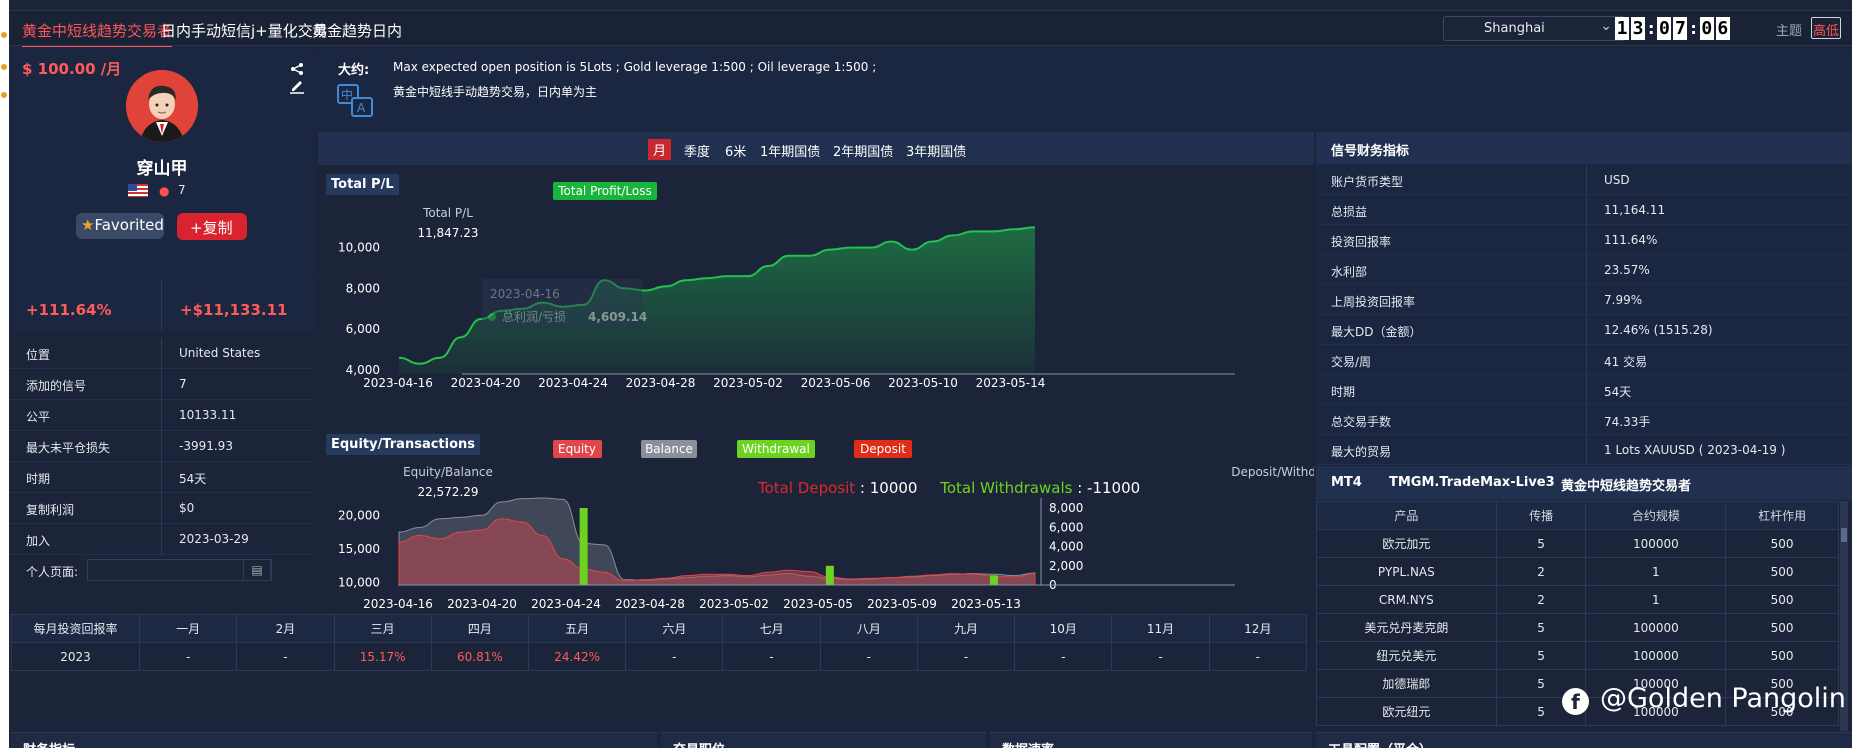 The image size is (1852, 748). What do you see at coordinates (1534, 28) in the screenshot?
I see `timezone-select: Shanghai ⌄` at bounding box center [1534, 28].